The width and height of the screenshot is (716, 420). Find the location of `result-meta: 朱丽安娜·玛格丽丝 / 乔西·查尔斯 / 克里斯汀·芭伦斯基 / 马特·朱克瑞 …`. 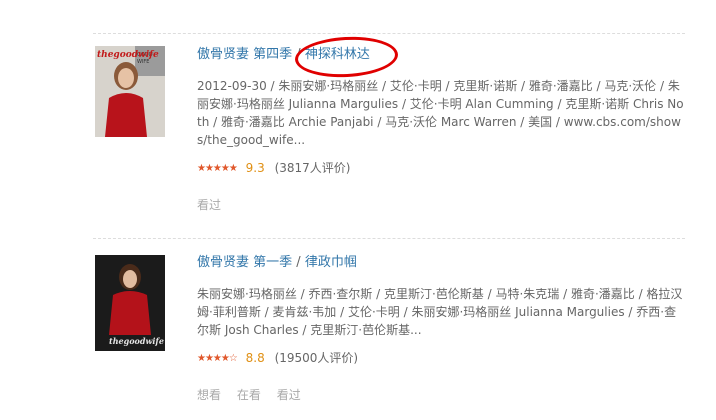

result-meta: 朱丽安娜·玛格丽丝 / 乔西·查尔斯 / 克里斯汀·芭伦斯基 / 马特·朱克瑞 … is located at coordinates (440, 312).